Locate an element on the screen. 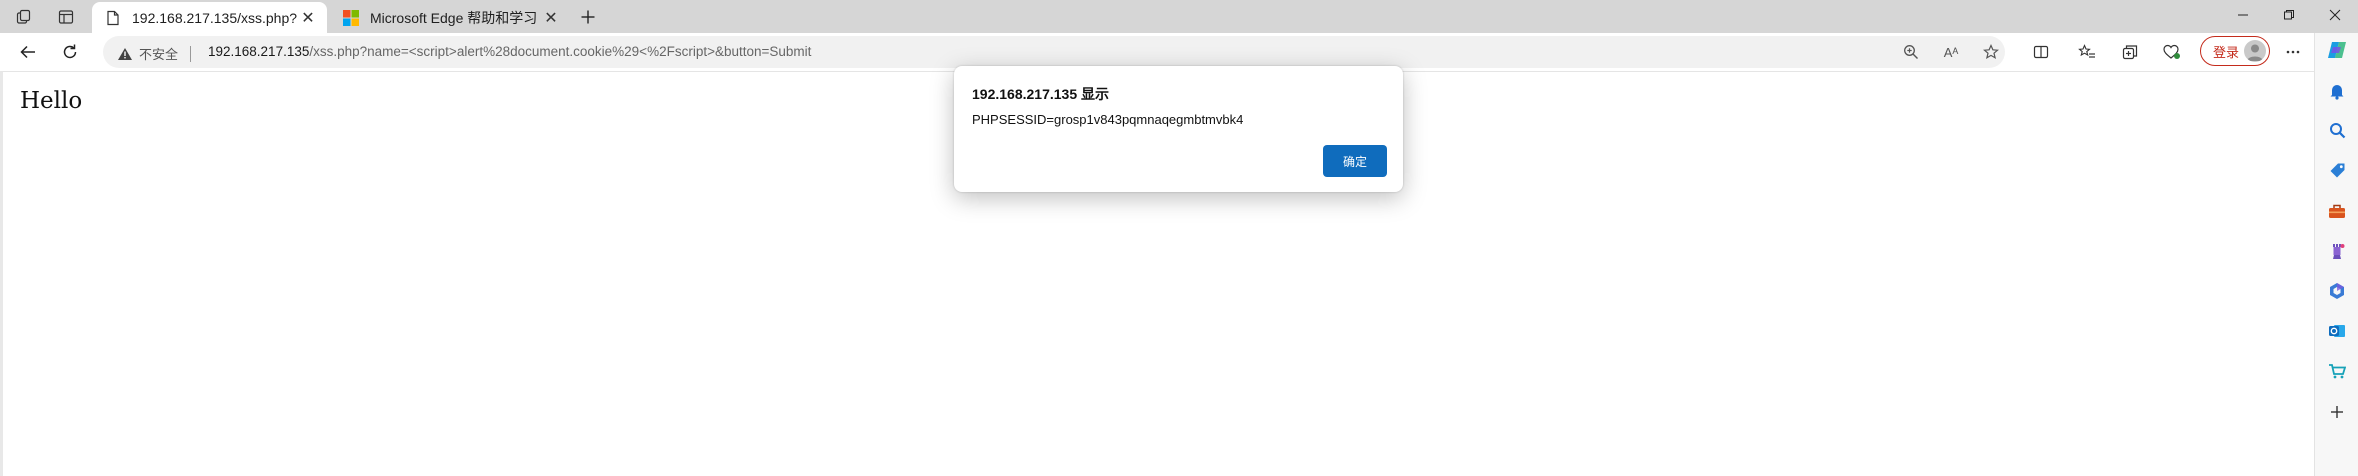 The image size is (2358, 476). outlook-icon is located at coordinates (2337, 331).